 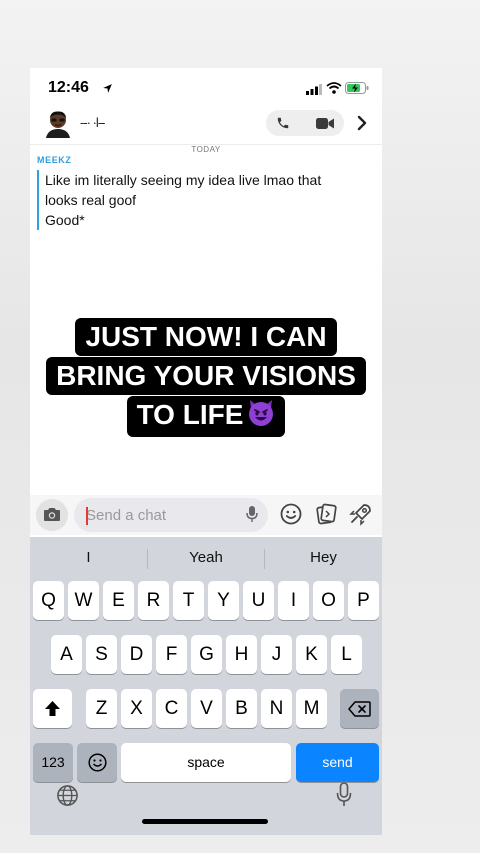 What do you see at coordinates (206, 708) in the screenshot?
I see `key-v: V` at bounding box center [206, 708].